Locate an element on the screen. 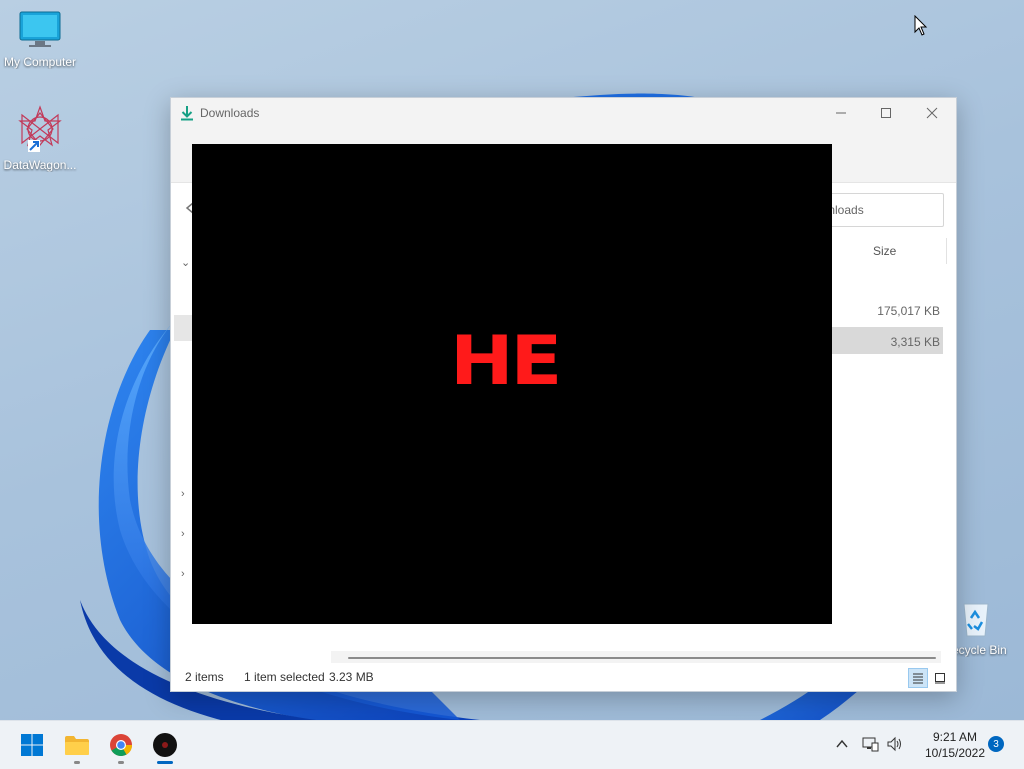 The width and height of the screenshot is (1024, 769). network-icon is located at coordinates (870, 744).